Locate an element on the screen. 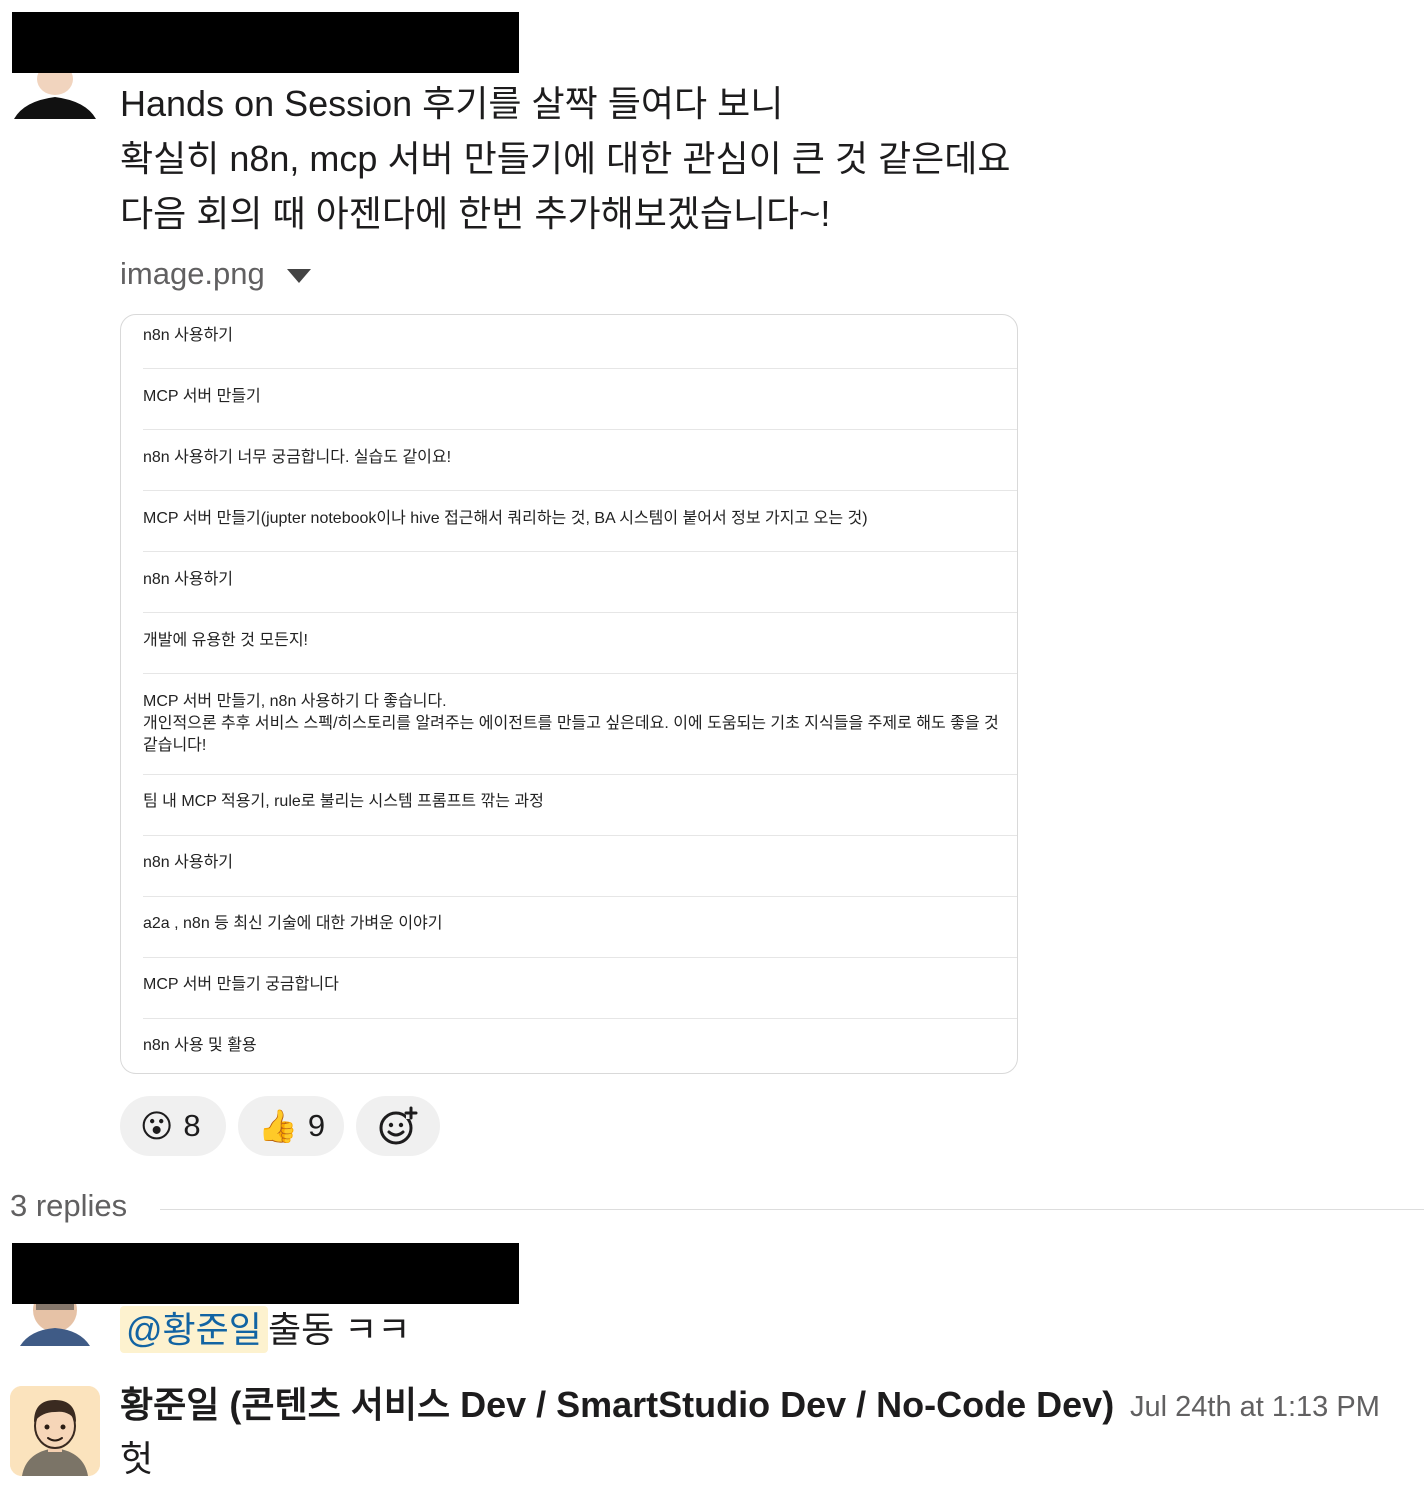 The image size is (1424, 1504). attachment-filename: image.png is located at coordinates (192, 274).